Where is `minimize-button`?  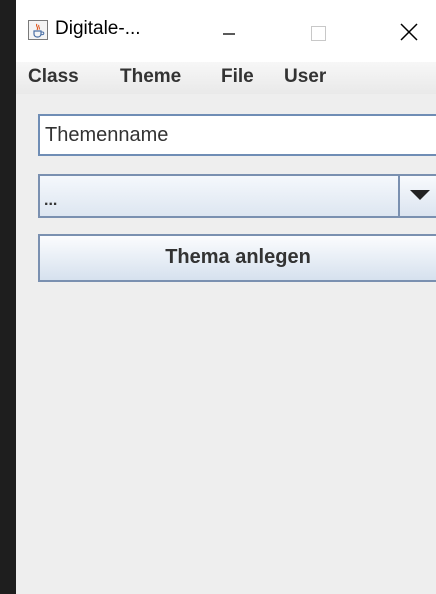 minimize-button is located at coordinates (229, 30).